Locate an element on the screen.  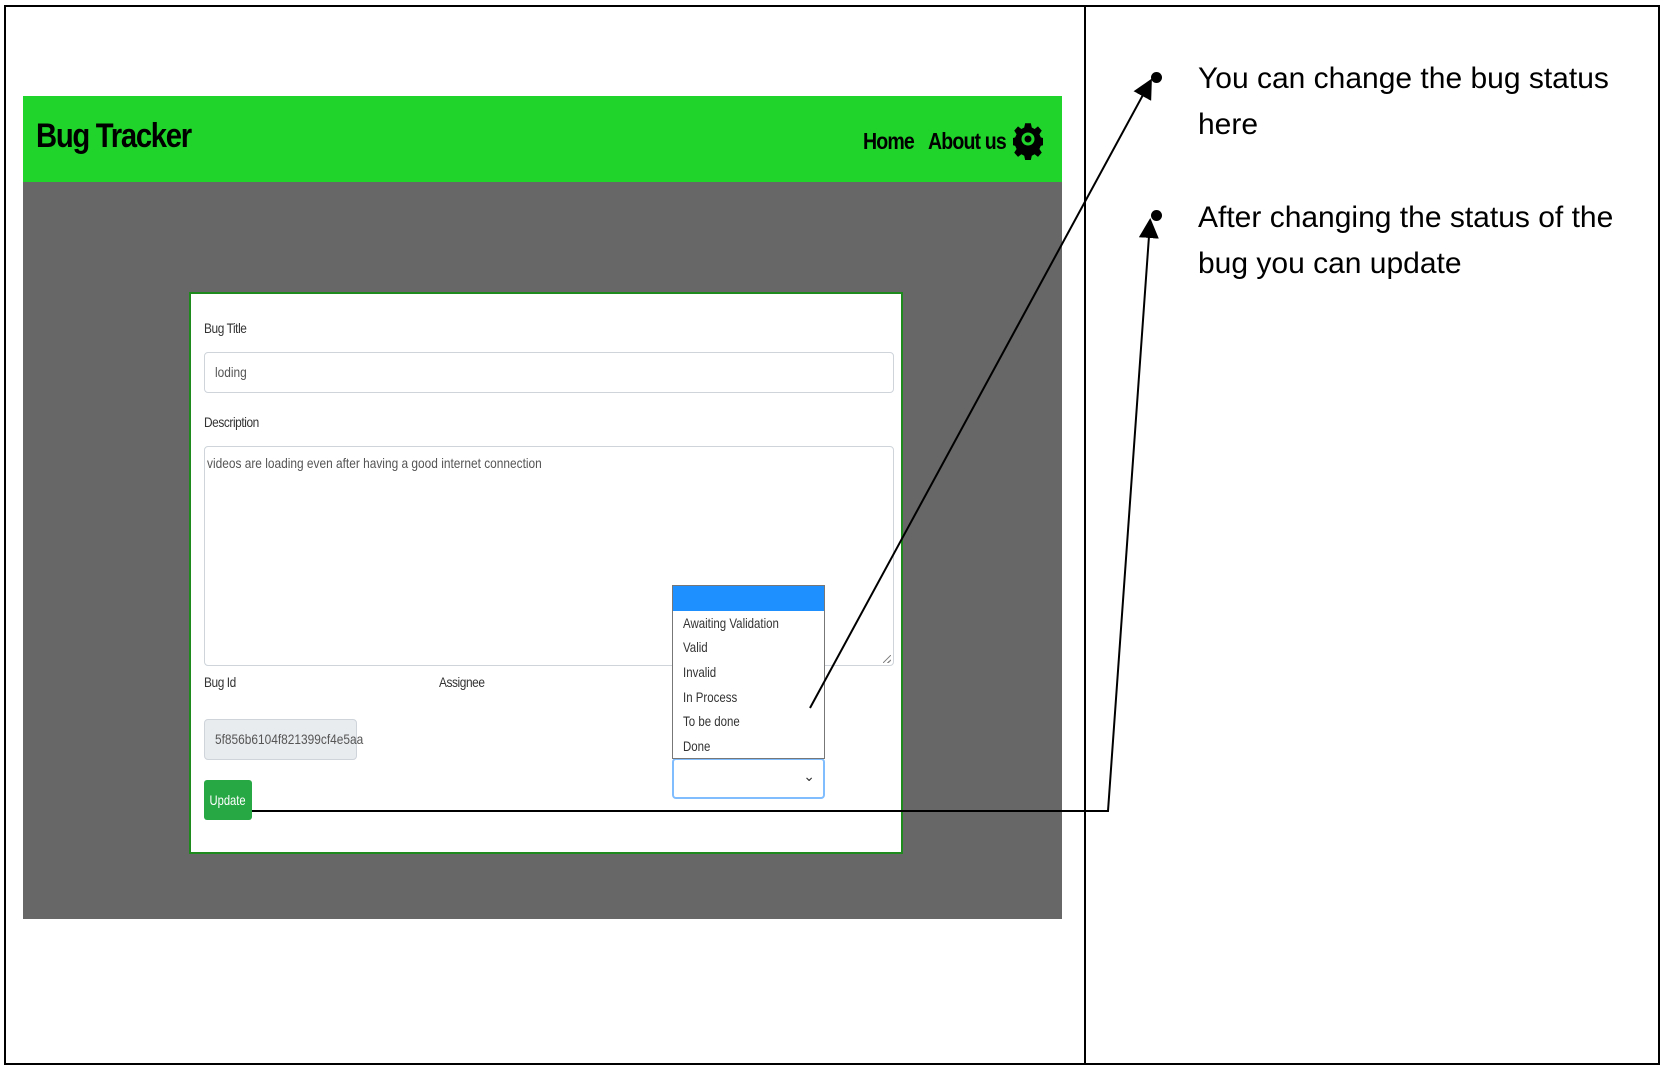
assignee-label: Assignee is located at coordinates (462, 682).